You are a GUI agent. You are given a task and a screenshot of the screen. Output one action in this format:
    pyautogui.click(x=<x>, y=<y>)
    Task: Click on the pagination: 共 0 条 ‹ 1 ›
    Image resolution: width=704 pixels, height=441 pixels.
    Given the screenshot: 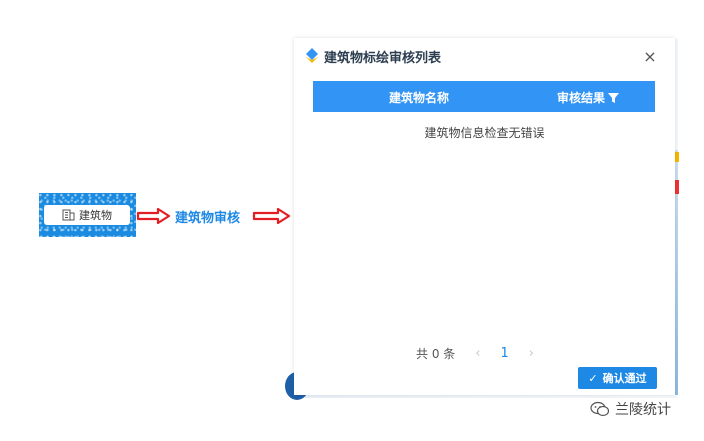 What is the action you would take?
    pyautogui.click(x=475, y=353)
    